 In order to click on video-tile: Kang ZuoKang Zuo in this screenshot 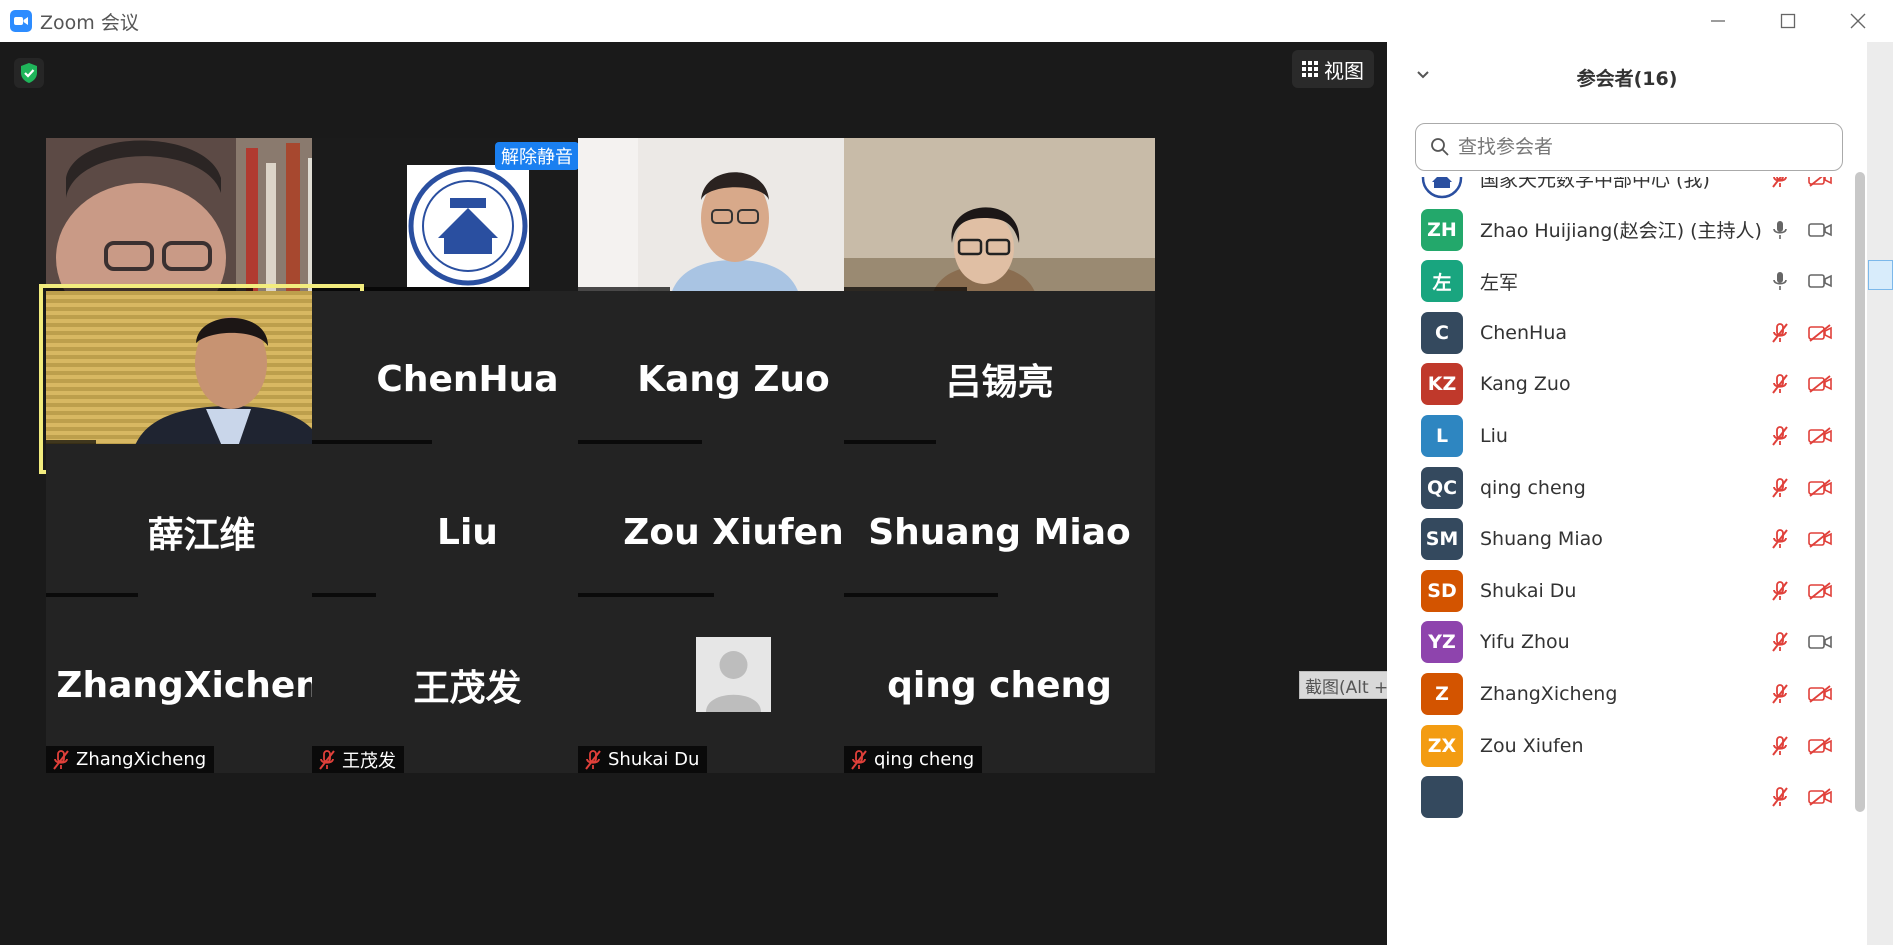, I will do `click(733, 379)`.